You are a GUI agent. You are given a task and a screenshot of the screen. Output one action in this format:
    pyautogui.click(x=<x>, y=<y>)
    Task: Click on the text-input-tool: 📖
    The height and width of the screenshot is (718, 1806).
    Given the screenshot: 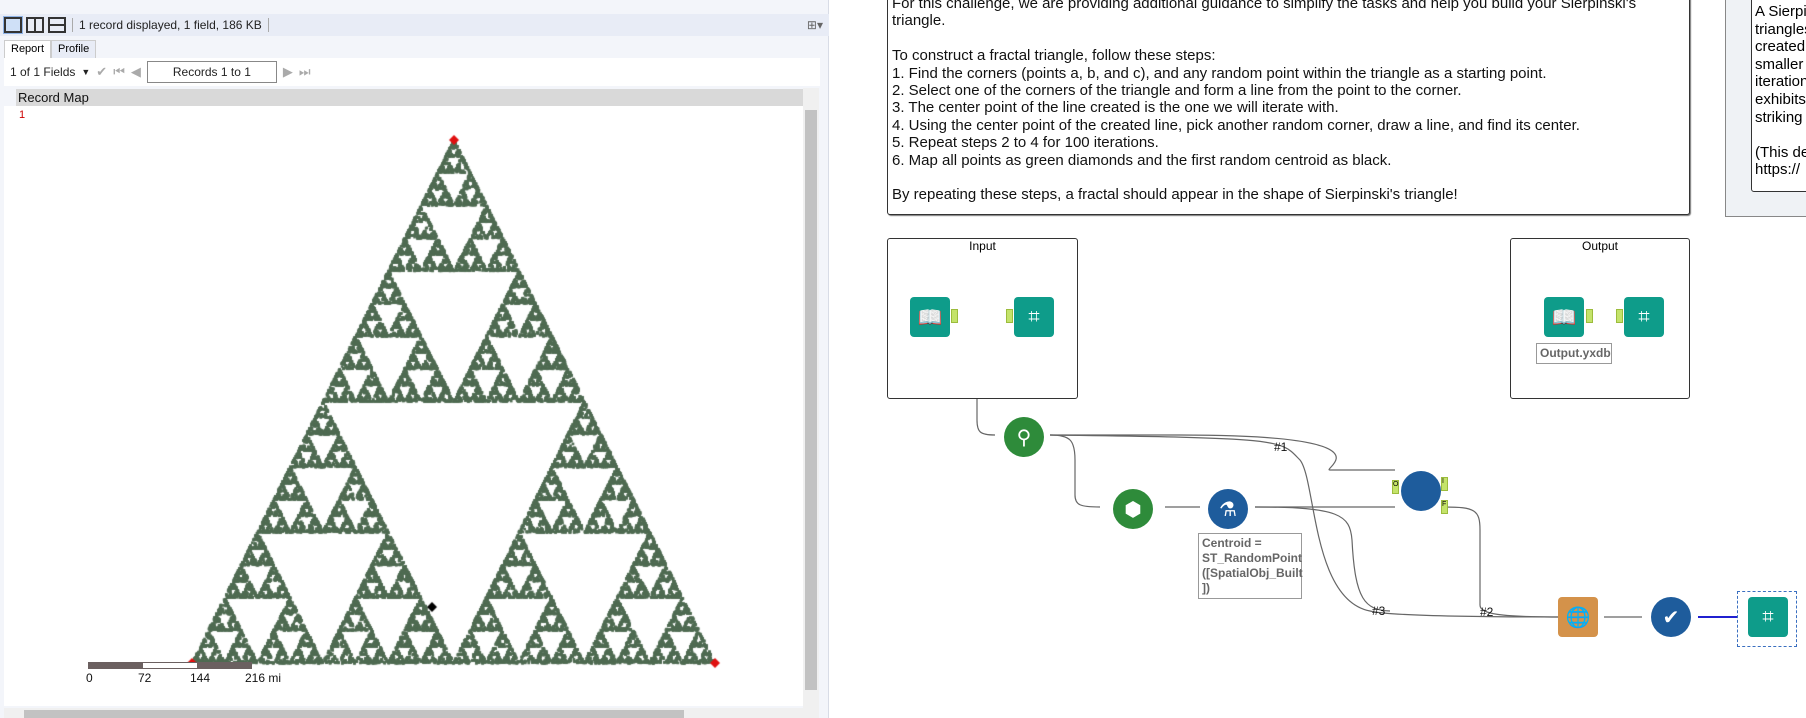 What is the action you would take?
    pyautogui.click(x=930, y=317)
    